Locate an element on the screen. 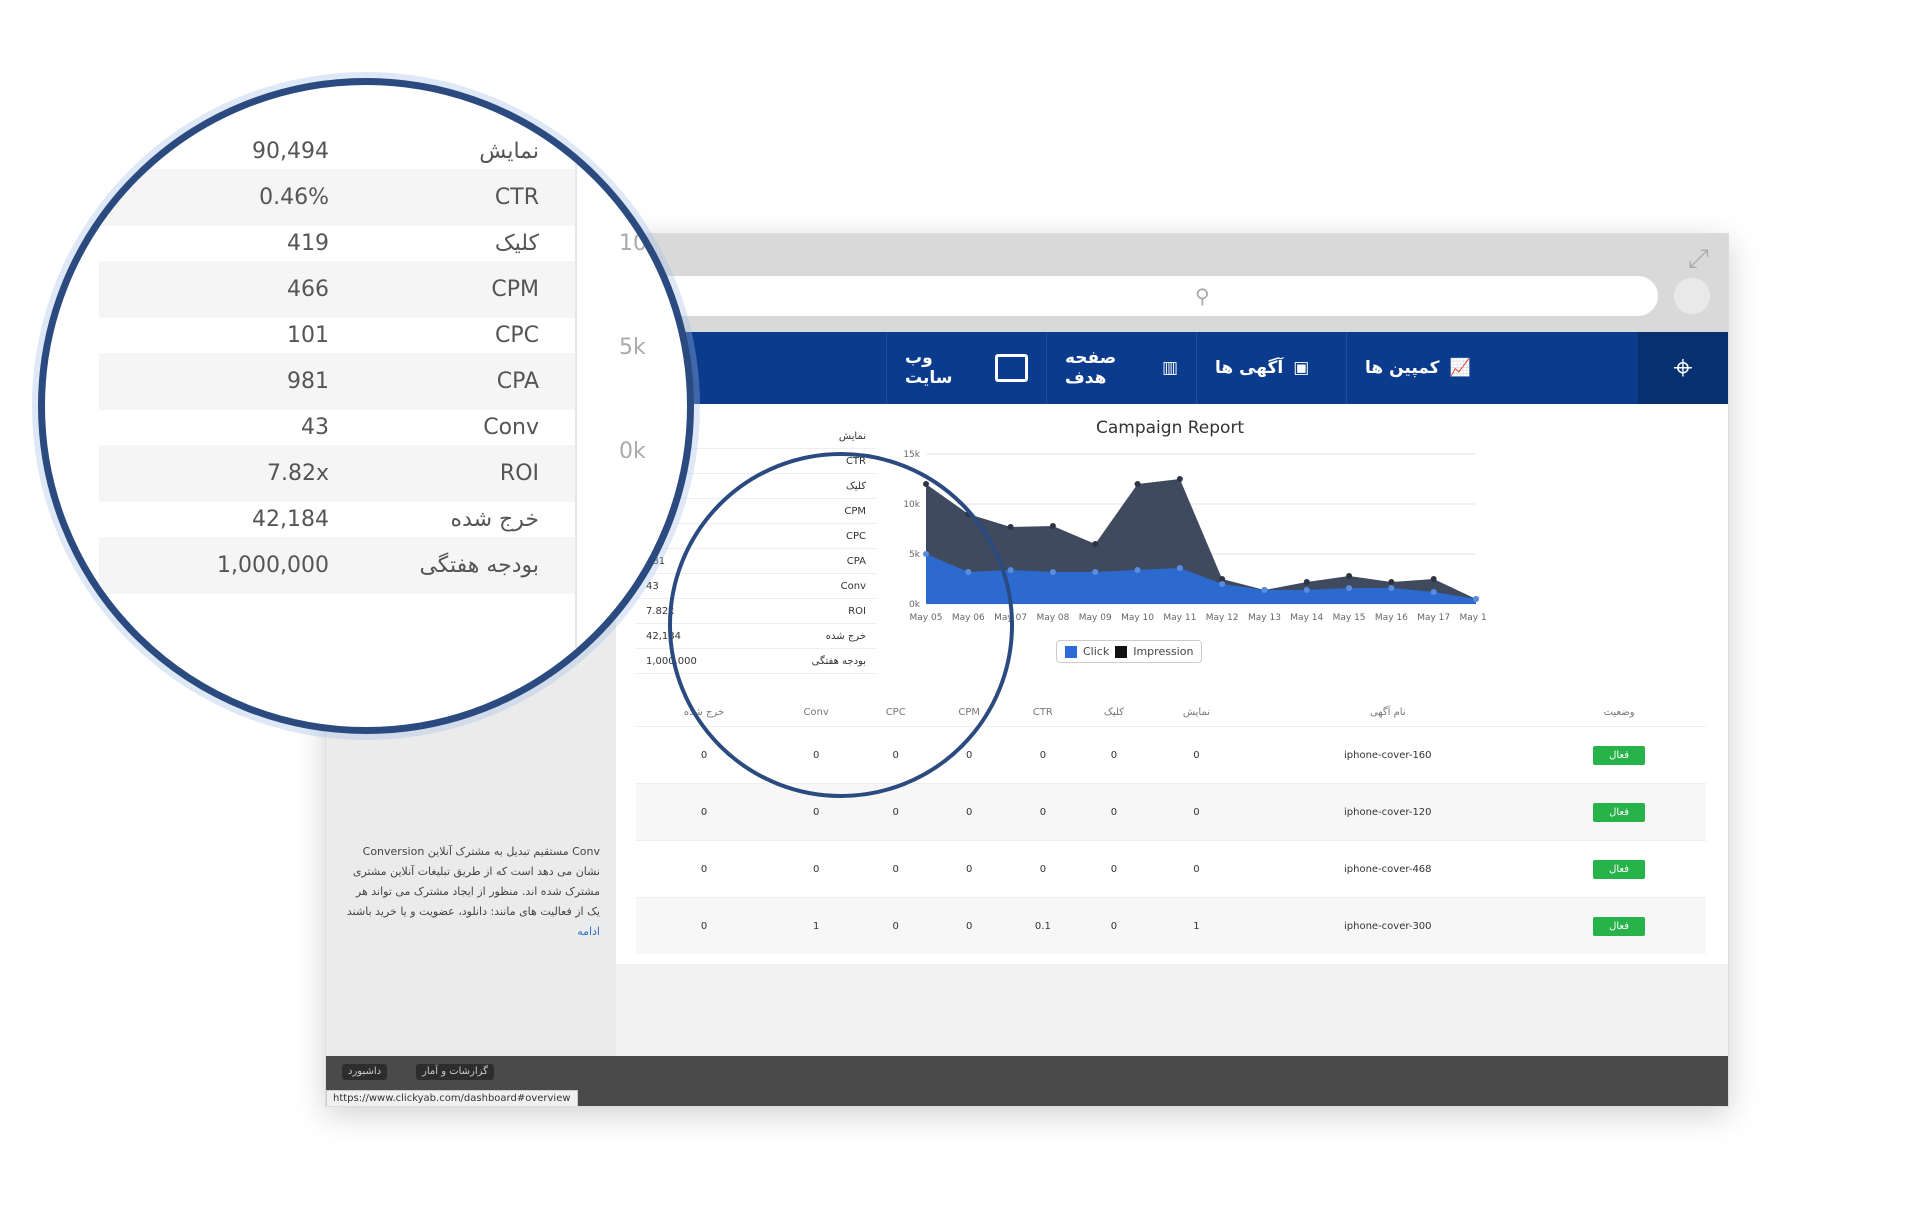 The width and height of the screenshot is (1920, 1208). column-header: وضعیت is located at coordinates (1619, 712).